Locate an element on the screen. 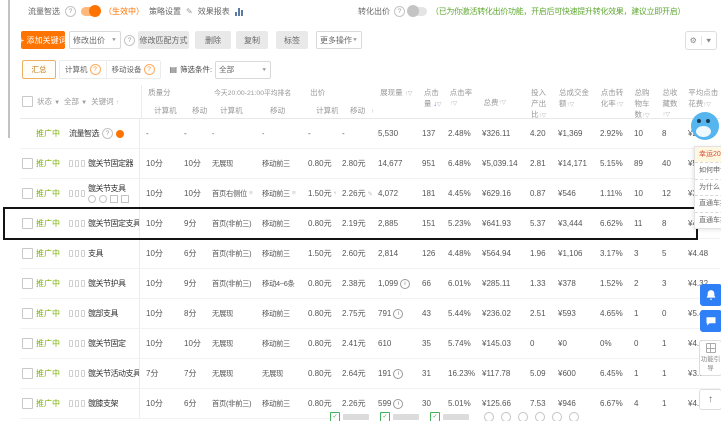 This screenshot has width=721, height=421. keyword-text: 髋部支具 is located at coordinates (103, 313).